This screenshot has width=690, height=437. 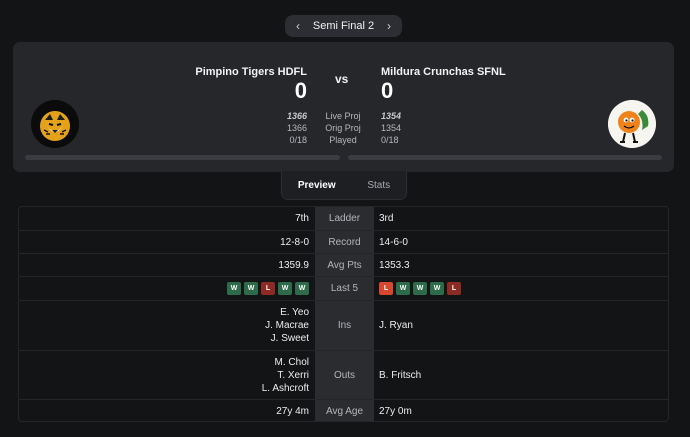 I want to click on round-label: Semi Final 2, so click(x=343, y=26).